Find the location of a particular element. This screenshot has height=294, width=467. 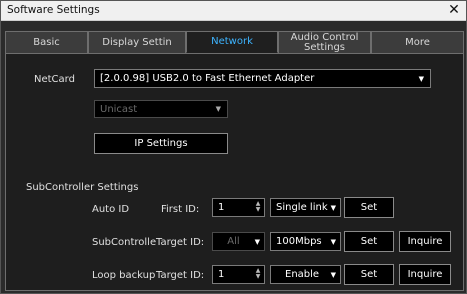

first-id-value: 1 is located at coordinates (221, 207).